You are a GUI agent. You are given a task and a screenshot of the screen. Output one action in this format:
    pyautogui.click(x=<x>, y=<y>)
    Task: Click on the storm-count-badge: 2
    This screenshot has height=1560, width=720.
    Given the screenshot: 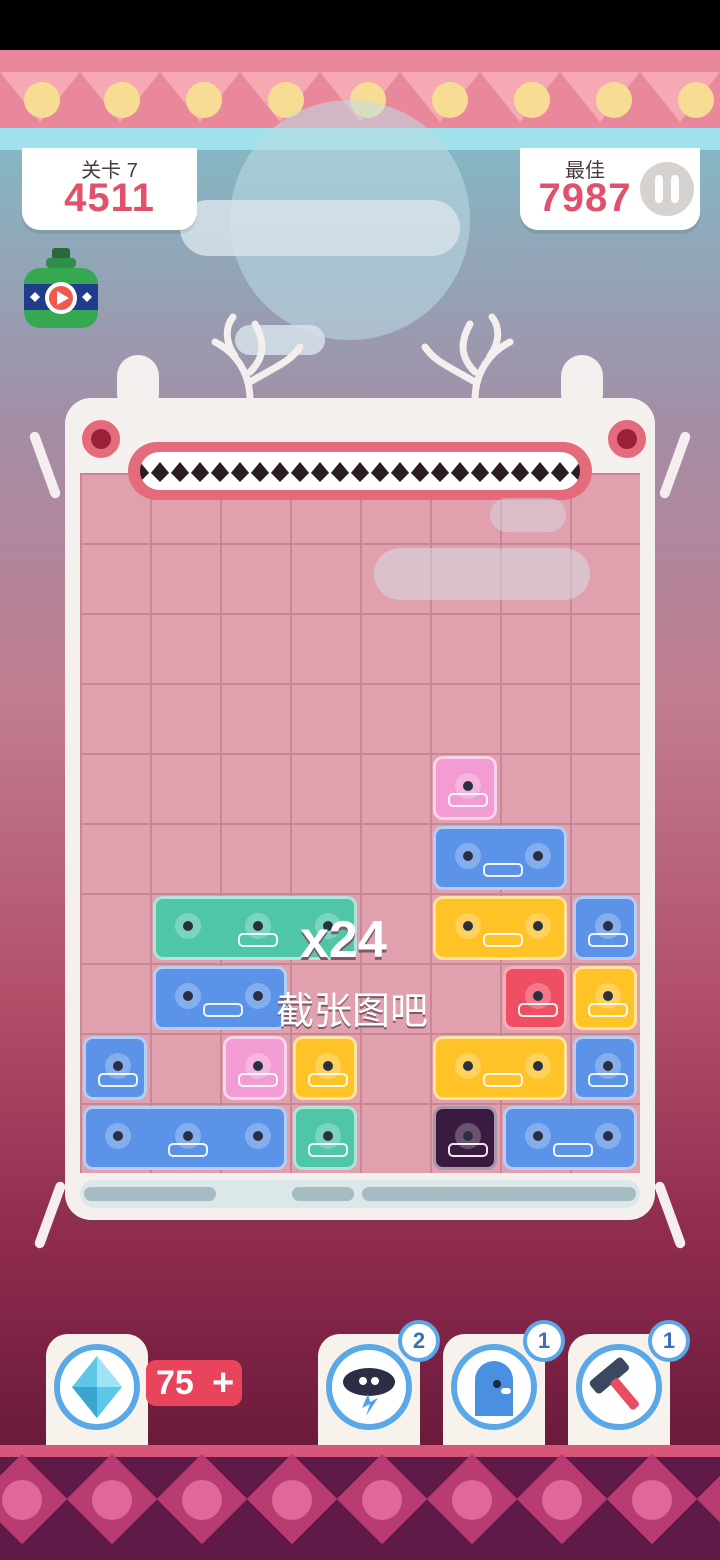 What is the action you would take?
    pyautogui.click(x=419, y=1341)
    